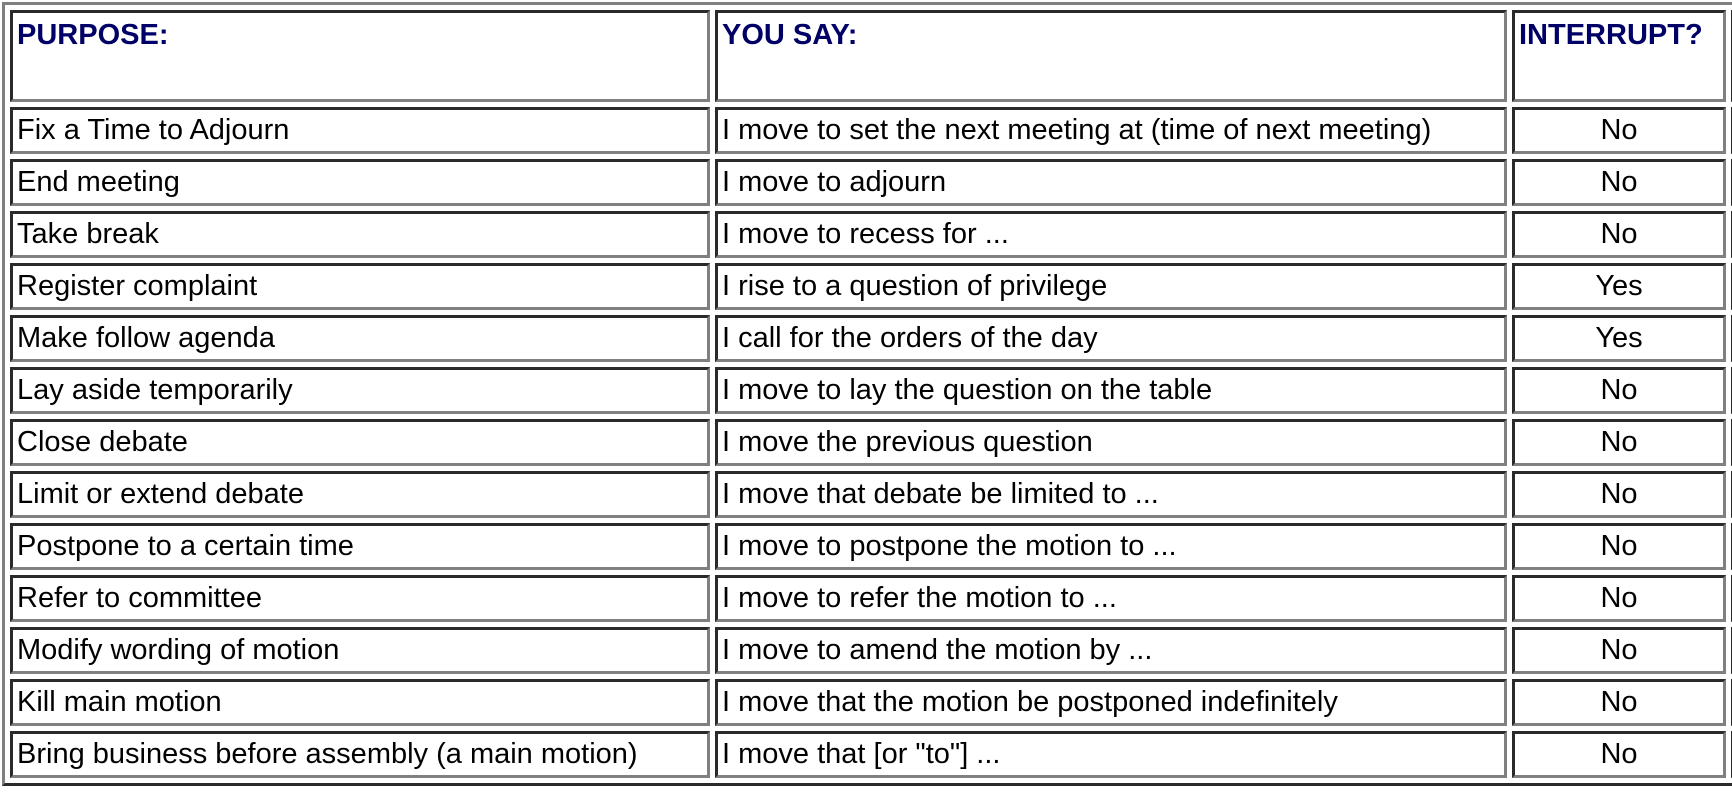  Describe the element at coordinates (1111, 56) in the screenshot. I see `header-you-say: YOU SAY:` at that location.